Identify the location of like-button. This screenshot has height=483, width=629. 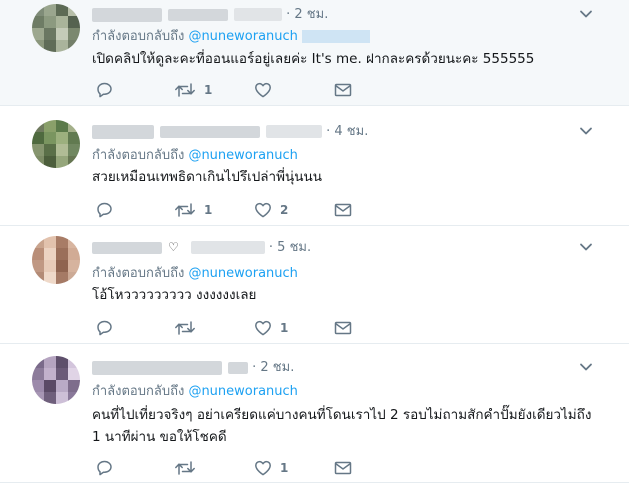
(267, 90).